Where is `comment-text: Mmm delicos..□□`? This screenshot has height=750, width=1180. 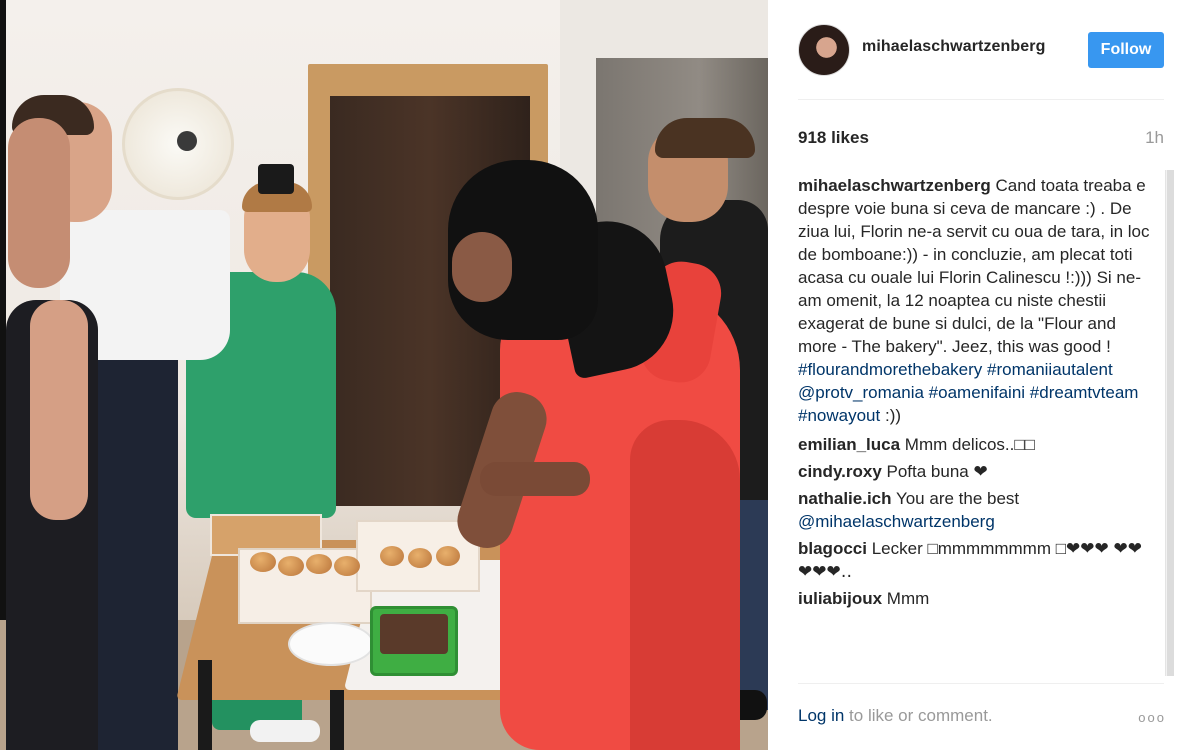 comment-text: Mmm delicos..□□ is located at coordinates (969, 444).